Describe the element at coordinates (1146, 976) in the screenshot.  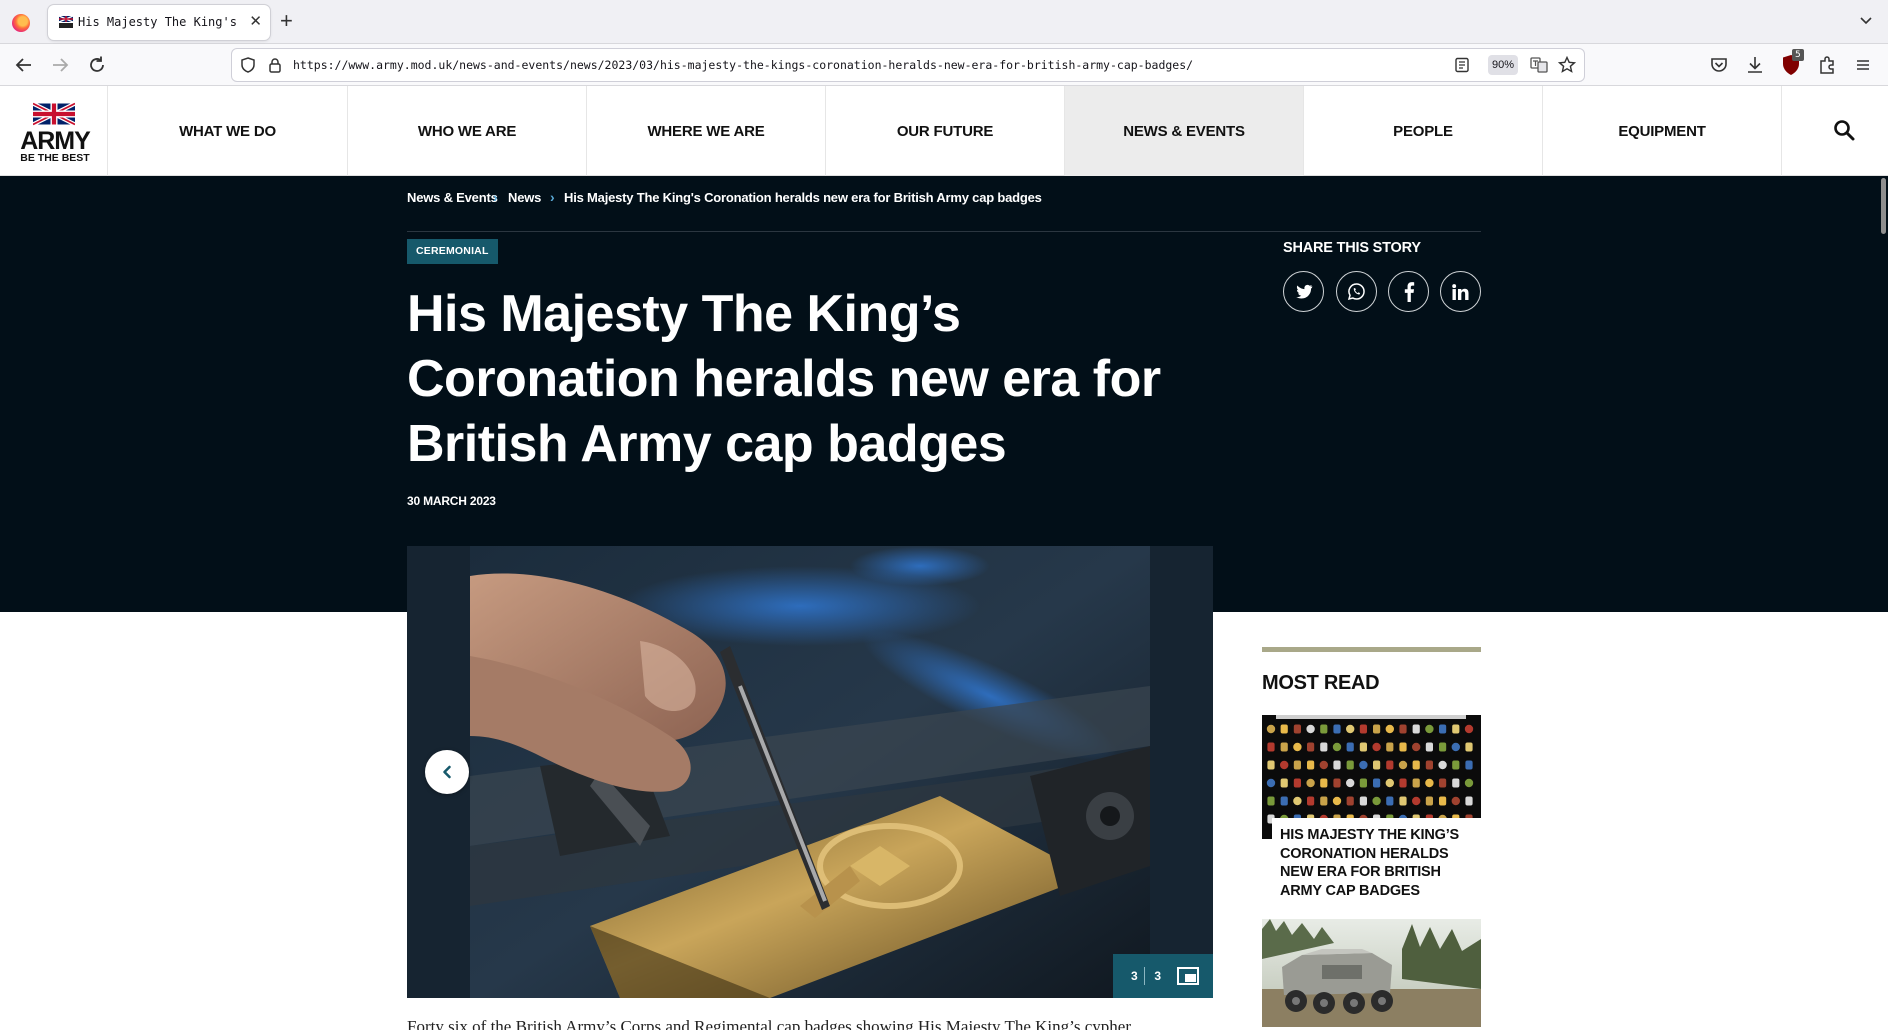
I see `gallery-counter-text: 3 3` at that location.